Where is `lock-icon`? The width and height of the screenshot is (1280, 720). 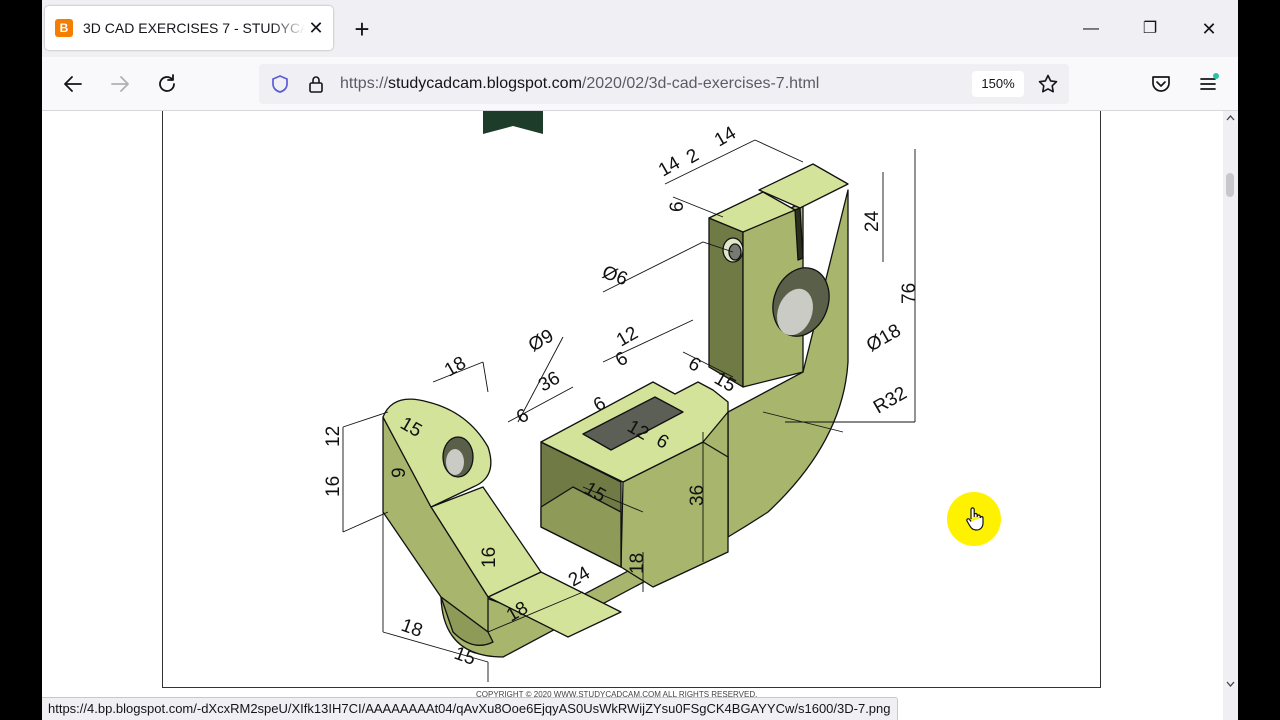 lock-icon is located at coordinates (316, 84).